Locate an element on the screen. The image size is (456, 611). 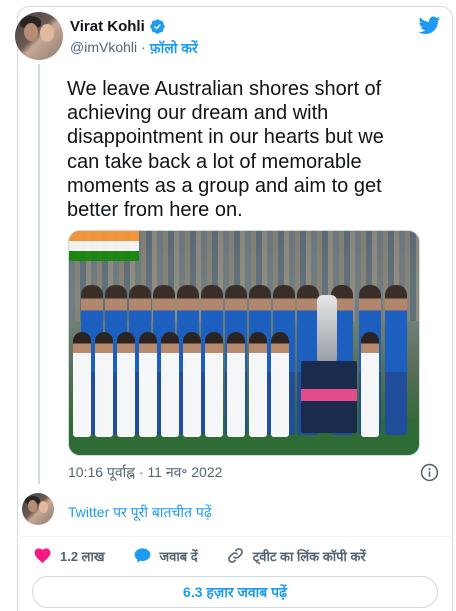
like-button: 1.2 लाख is located at coordinates (69, 555).